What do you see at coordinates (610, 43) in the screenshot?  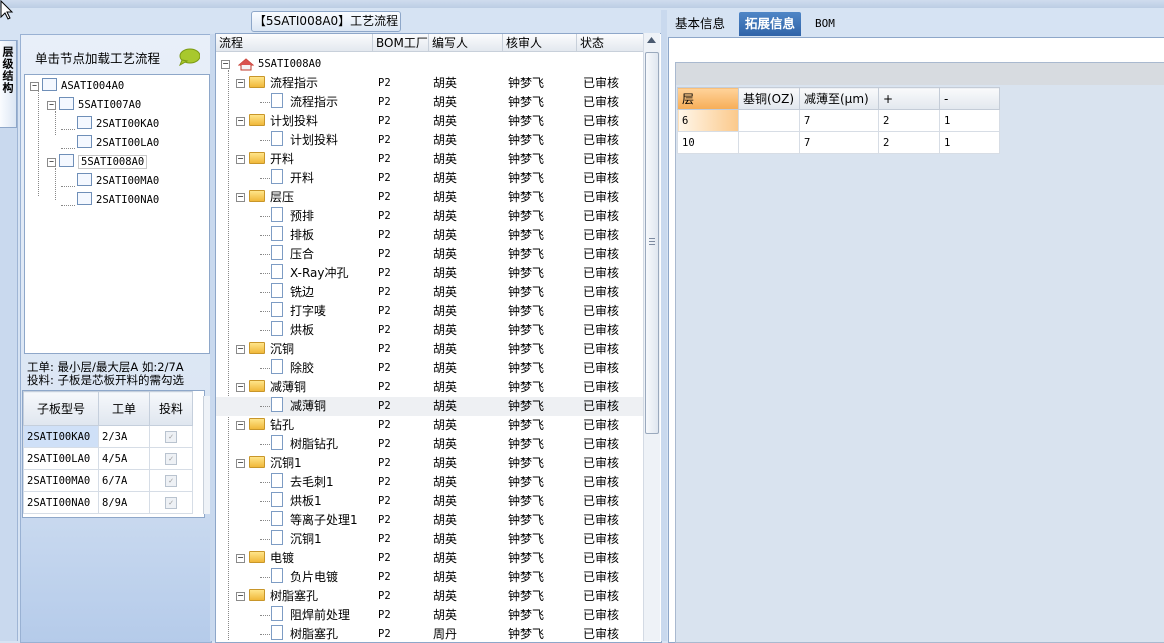 I see `col-header-status: 状态` at bounding box center [610, 43].